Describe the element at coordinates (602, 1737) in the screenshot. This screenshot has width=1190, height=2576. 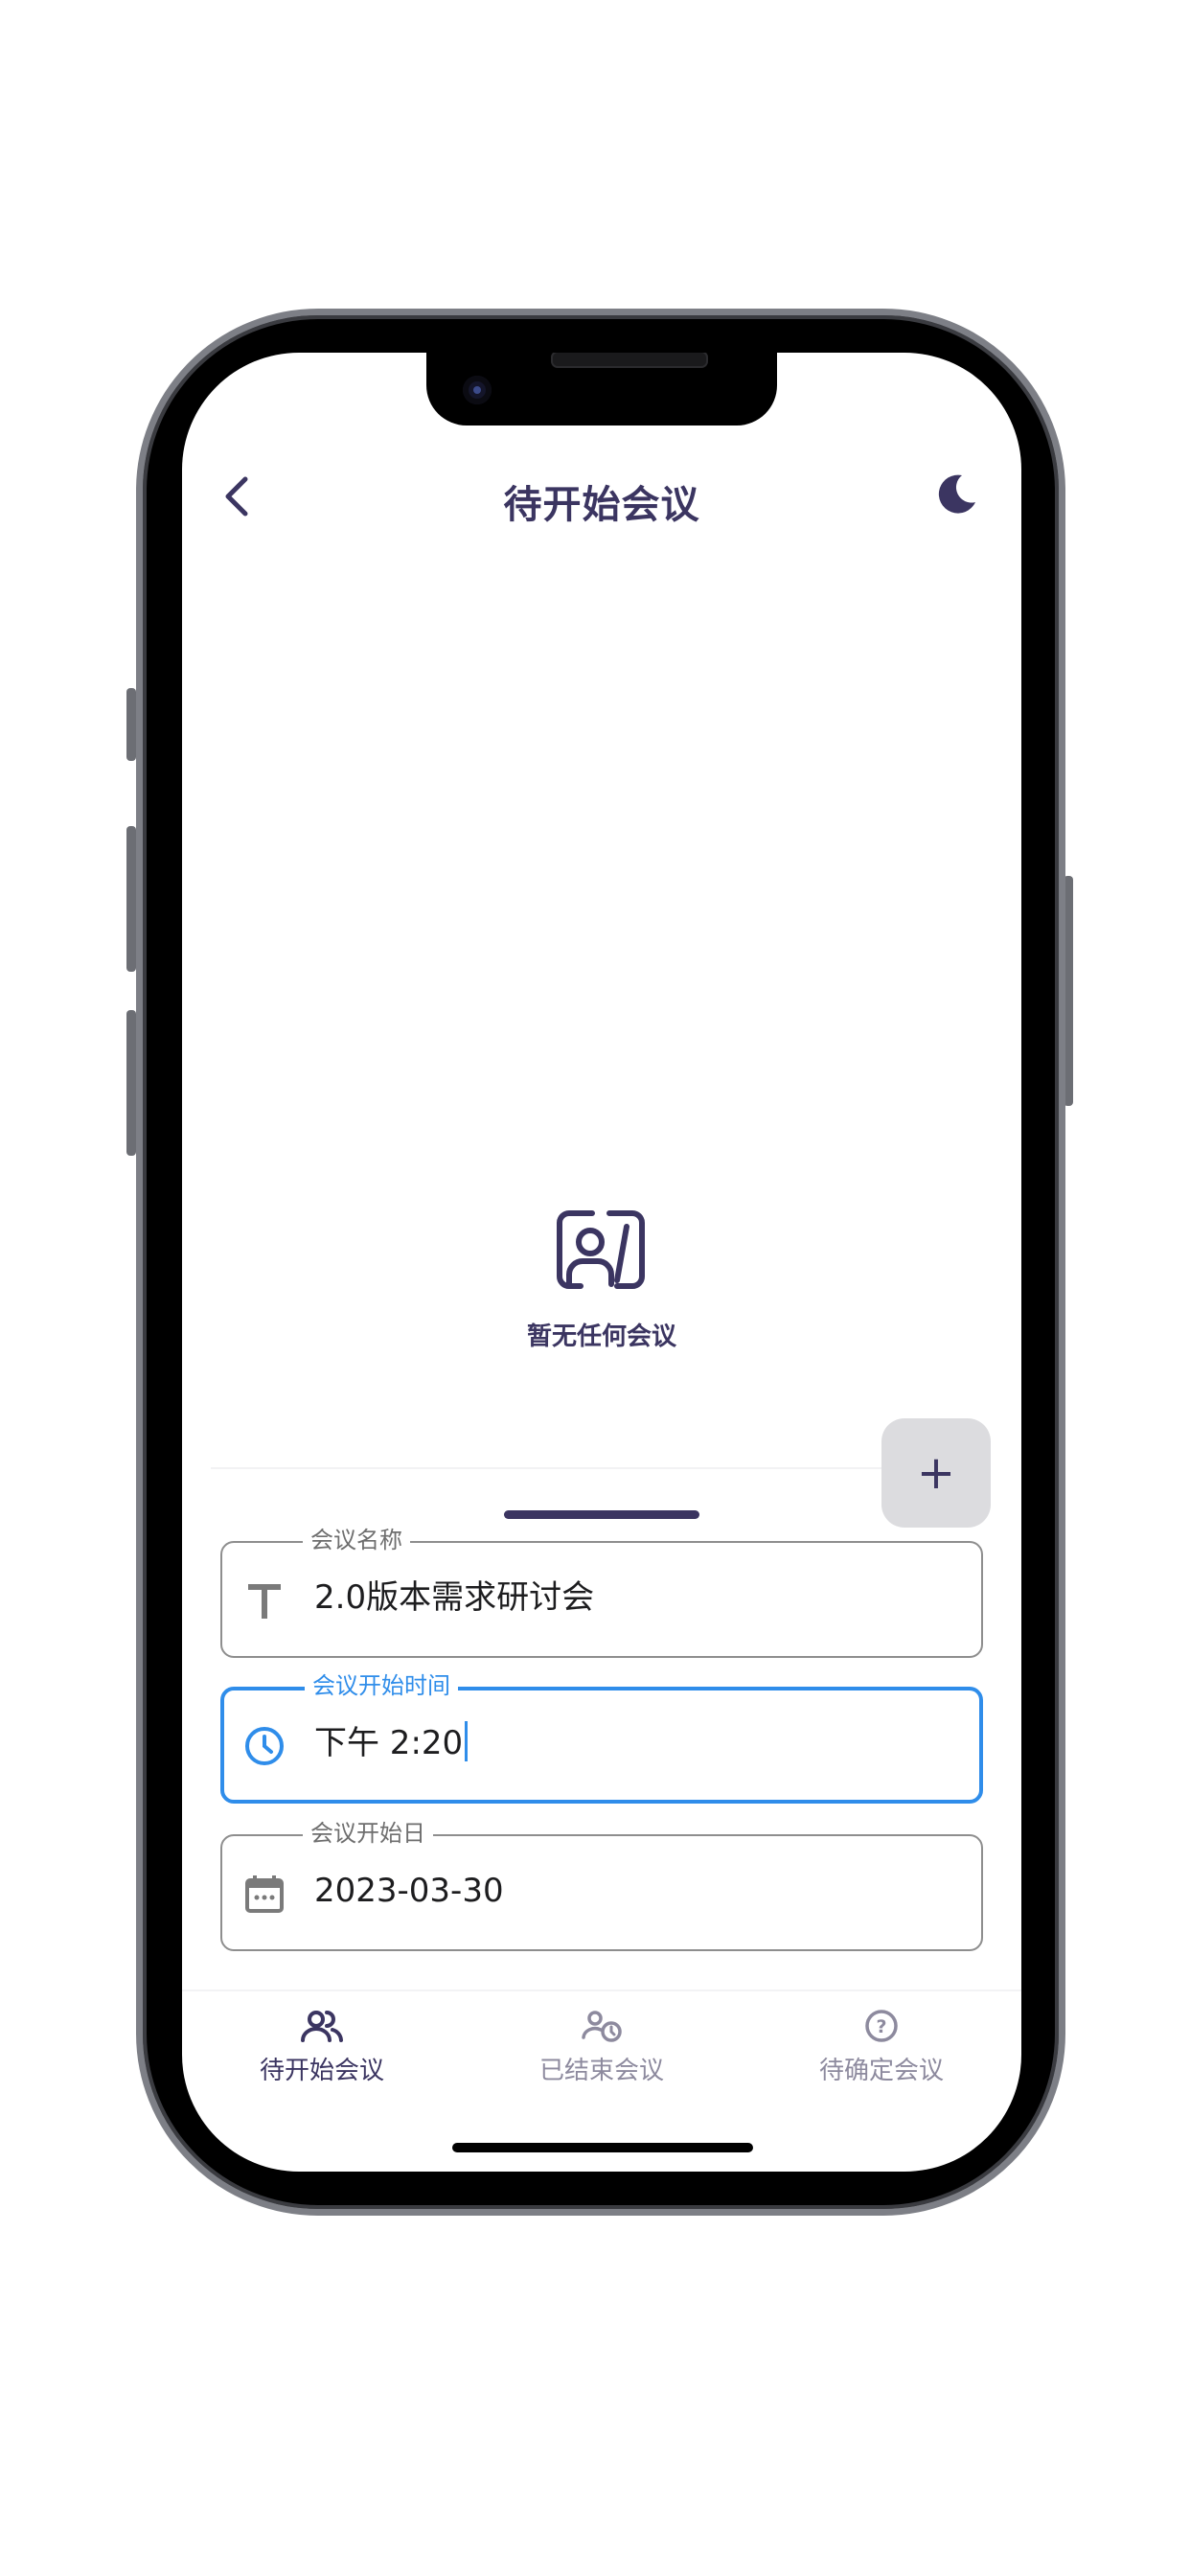
I see `meeting-time-field: 会议开始时间 下午 2:20` at that location.